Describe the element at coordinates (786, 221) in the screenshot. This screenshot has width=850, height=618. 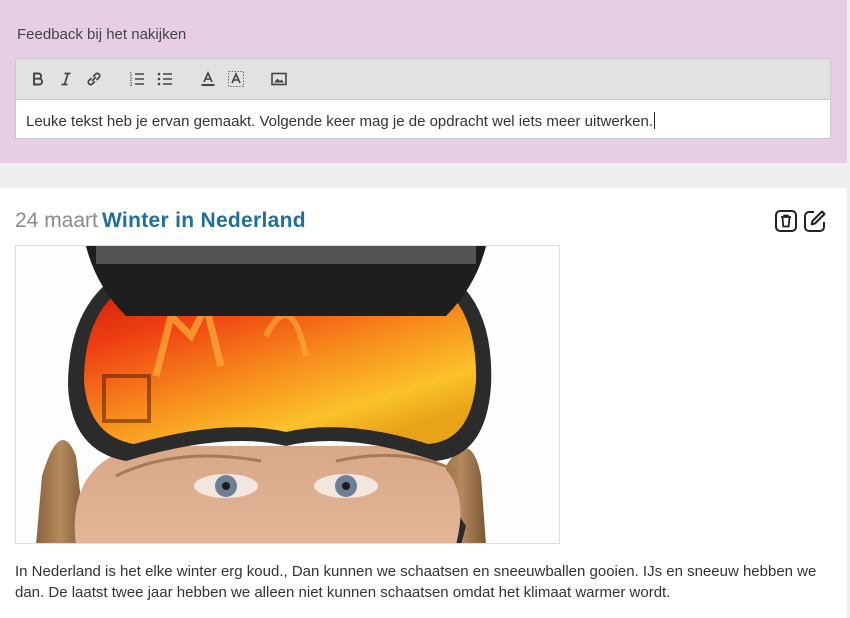
I see `delete-icon` at that location.